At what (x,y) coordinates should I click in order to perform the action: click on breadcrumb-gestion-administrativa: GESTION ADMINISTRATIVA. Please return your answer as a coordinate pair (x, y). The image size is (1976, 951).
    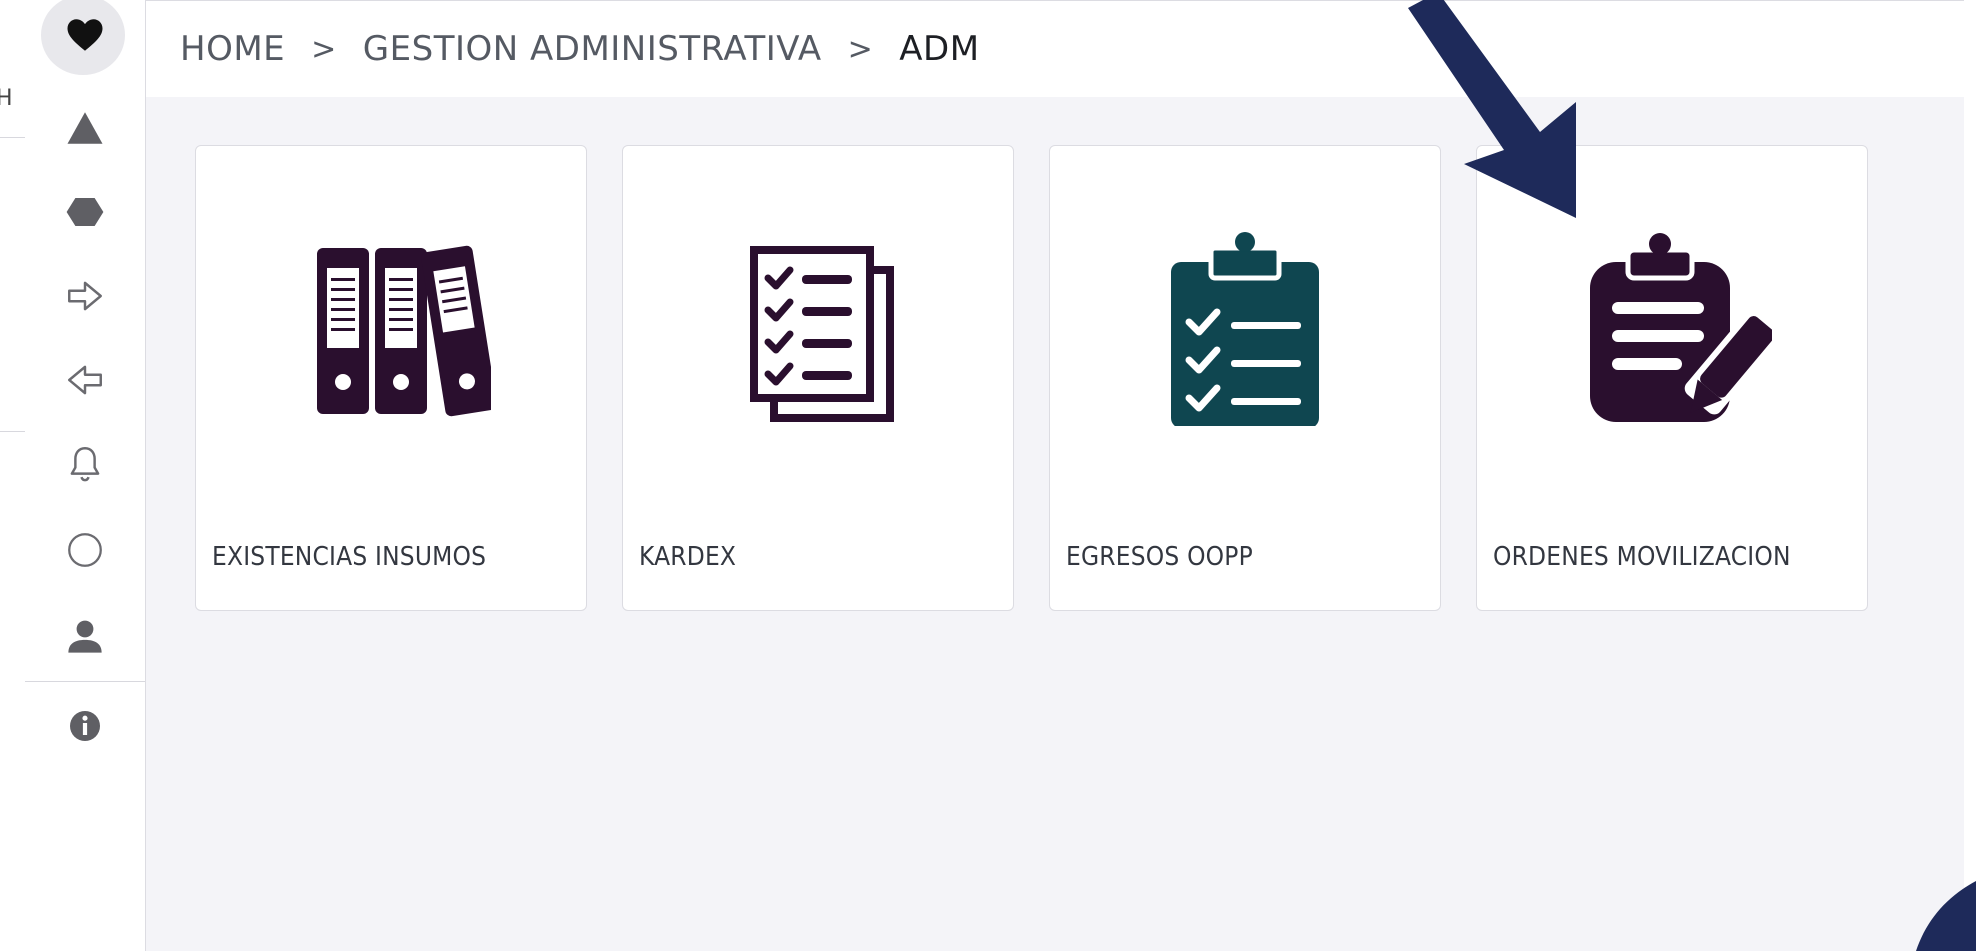
    Looking at the image, I should click on (592, 49).